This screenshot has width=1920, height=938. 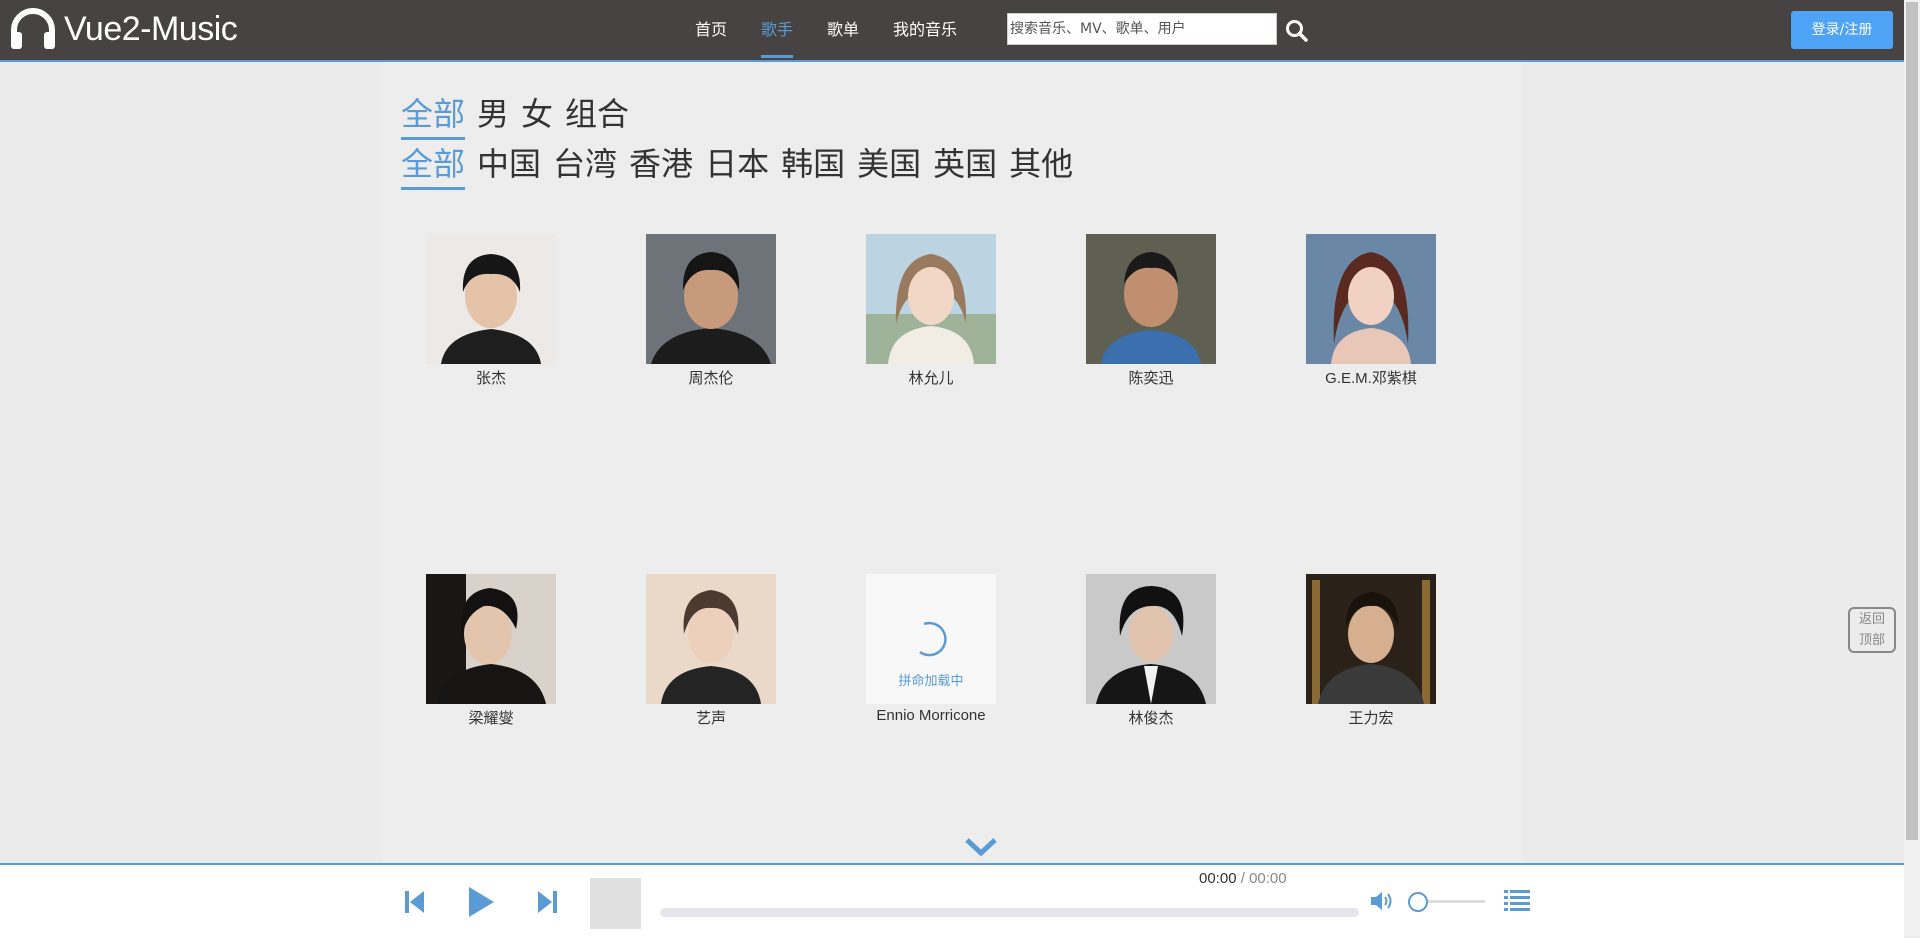 I want to click on artist-avatar-loading: 拼命加载中, so click(x=931, y=639).